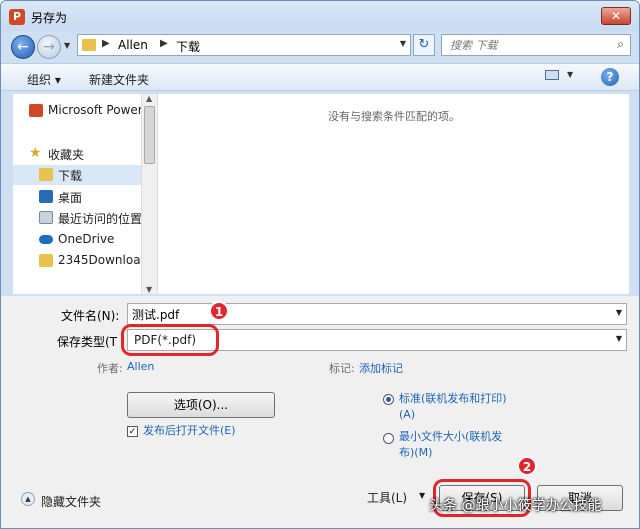 Image resolution: width=640 pixels, height=529 pixels. I want to click on sidebar-item-2345downloads: 2345Downloads, so click(83, 261).